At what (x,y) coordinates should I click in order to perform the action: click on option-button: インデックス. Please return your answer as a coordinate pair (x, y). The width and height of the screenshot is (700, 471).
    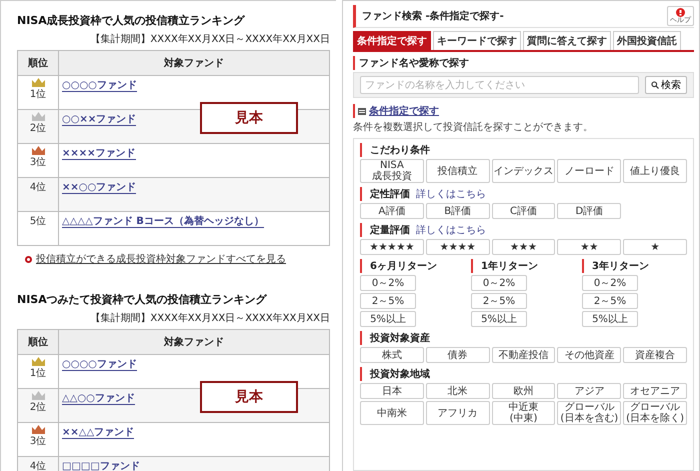
    Looking at the image, I should click on (524, 171).